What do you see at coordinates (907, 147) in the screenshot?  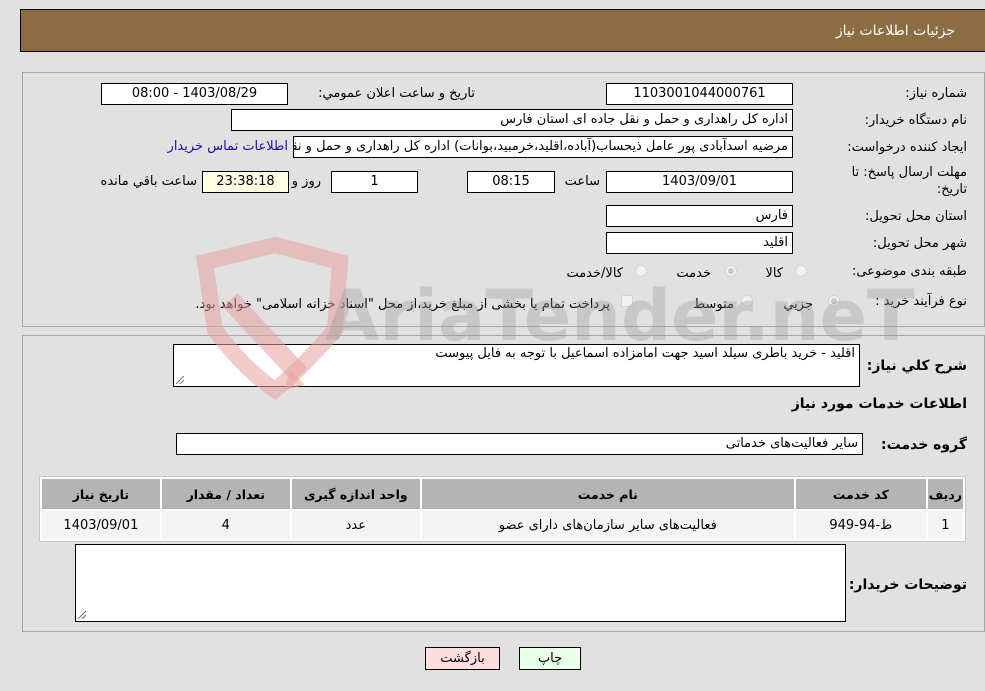 I see `requester-label: ایجاد کننده درخواست:` at bounding box center [907, 147].